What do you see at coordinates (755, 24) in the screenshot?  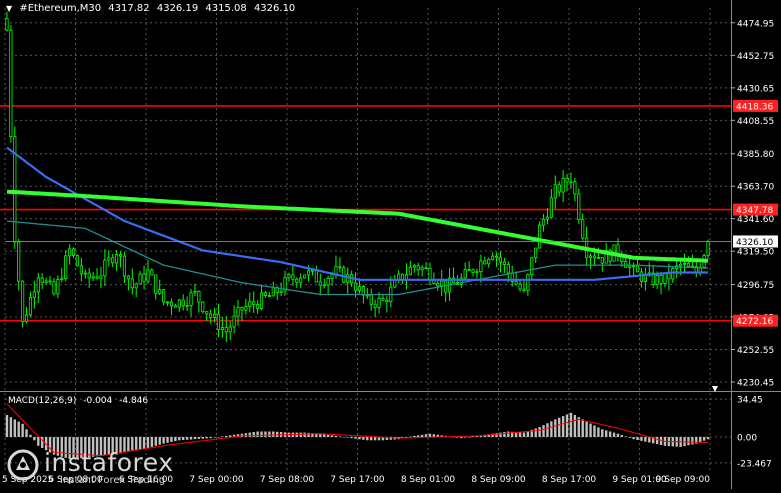 I see `price-tick-label: 4474.95` at bounding box center [755, 24].